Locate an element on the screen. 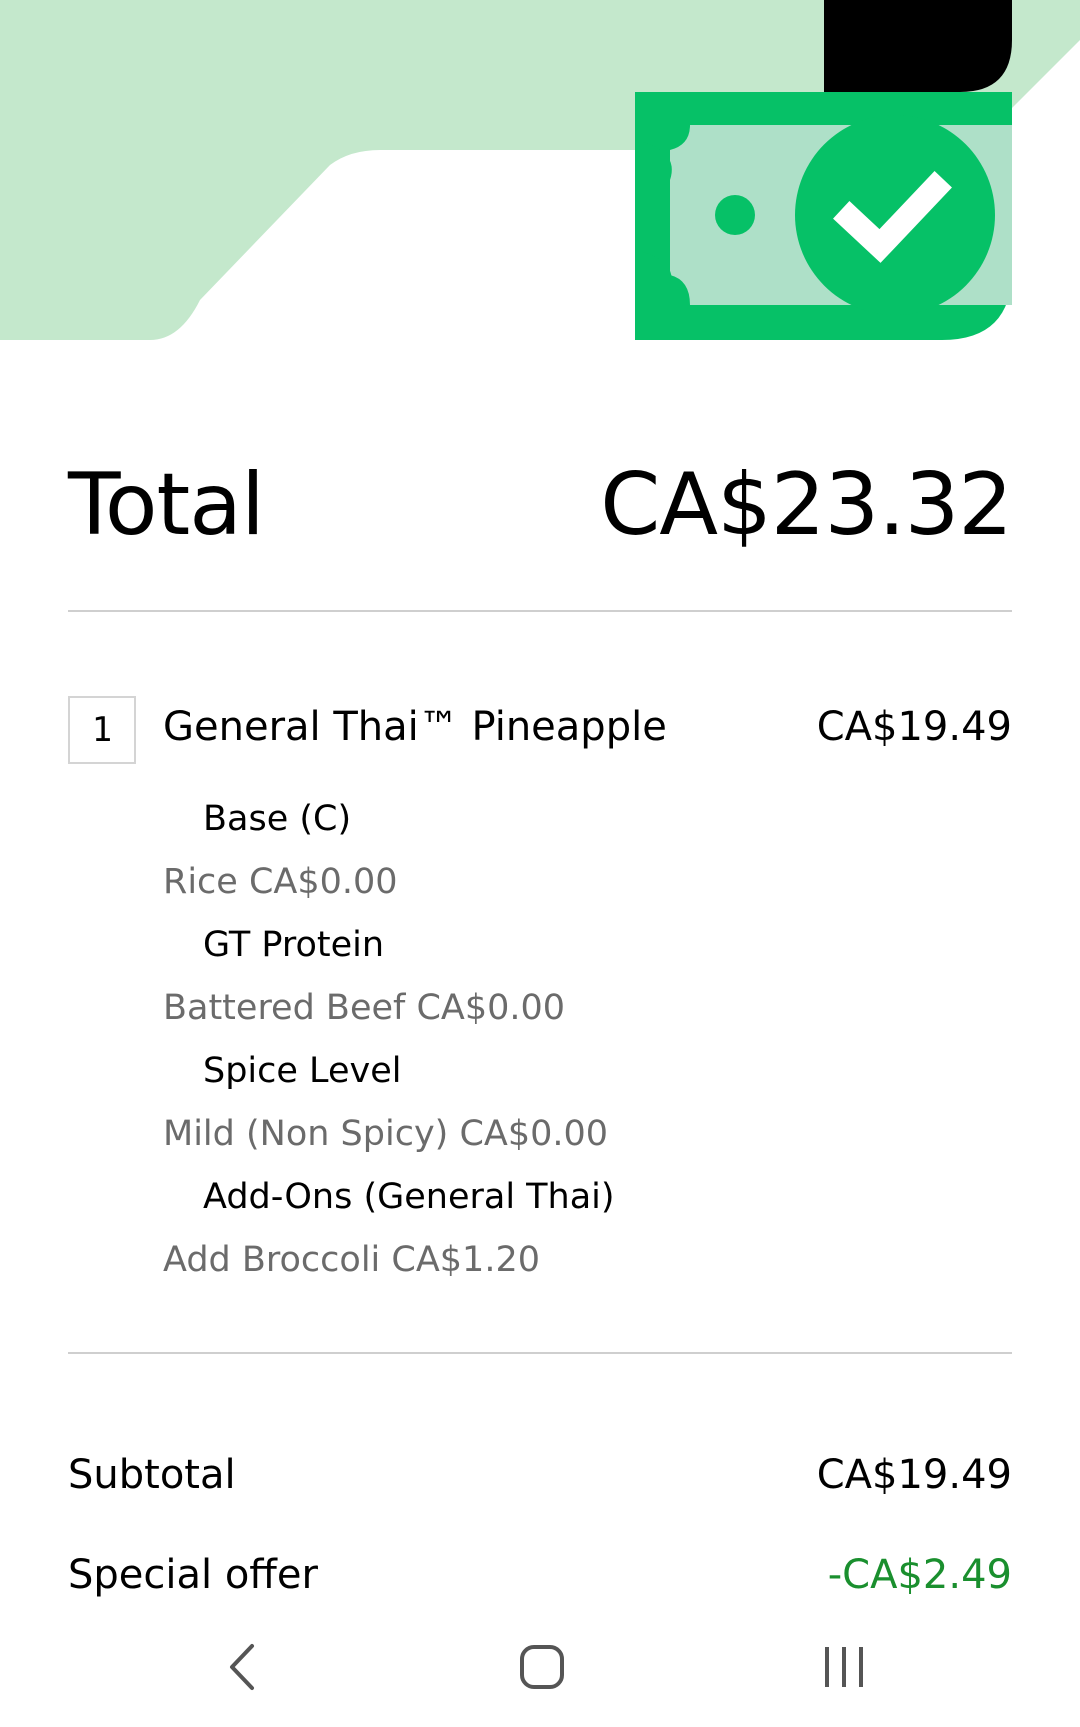 This screenshot has height=1727, width=1080. item-price: CA$19.49 is located at coordinates (914, 727).